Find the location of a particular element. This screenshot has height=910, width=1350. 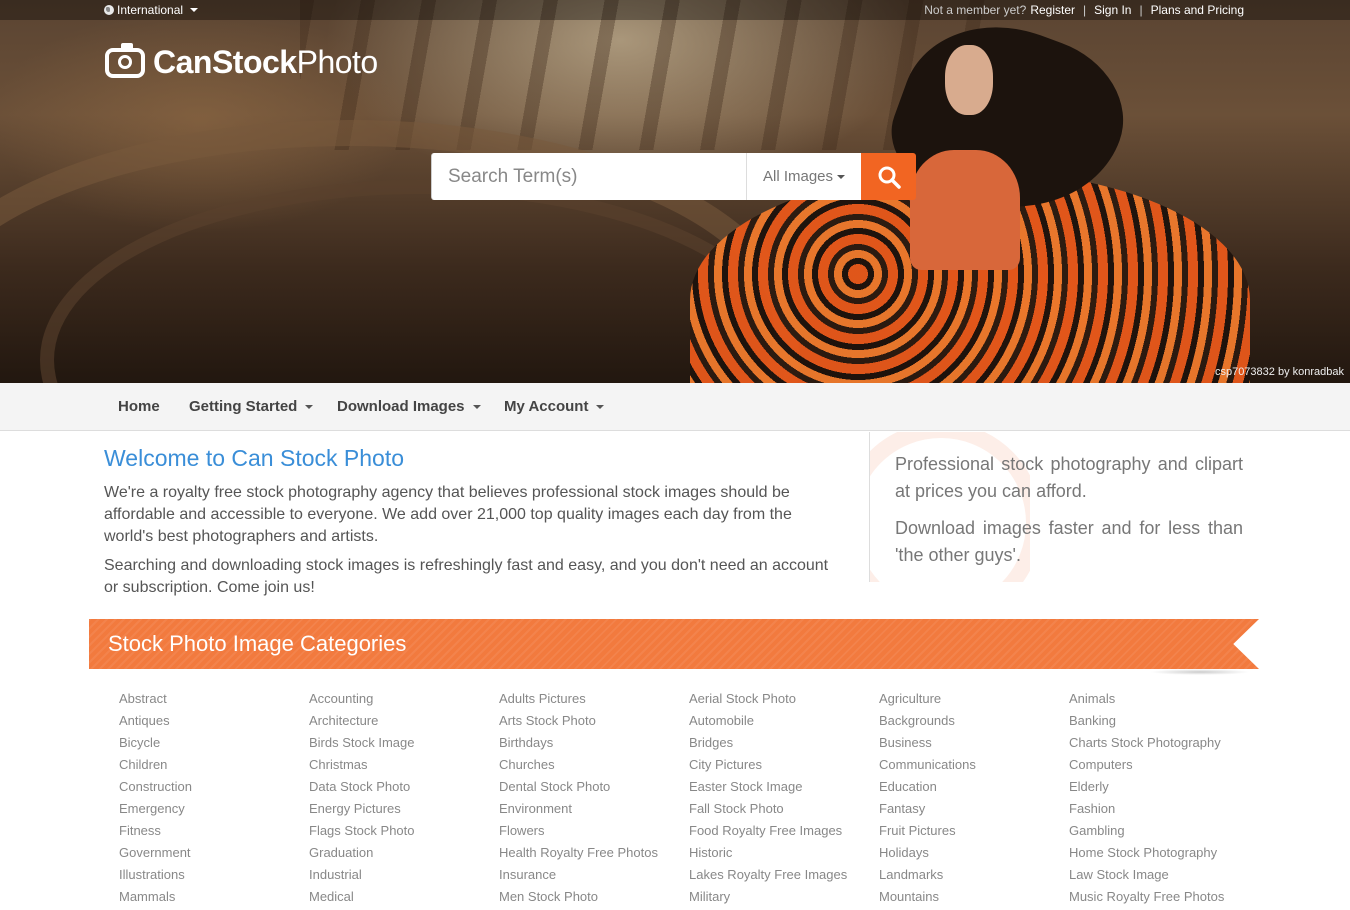

sign-in-link: Sign In is located at coordinates (1112, 10).